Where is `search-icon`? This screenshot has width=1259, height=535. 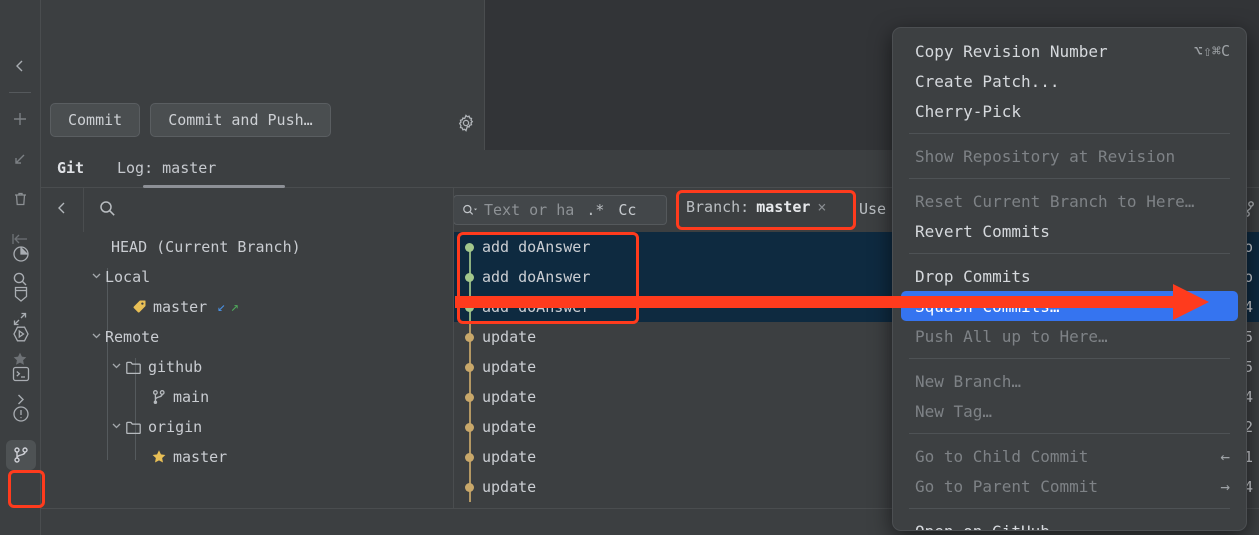 search-icon is located at coordinates (107, 210).